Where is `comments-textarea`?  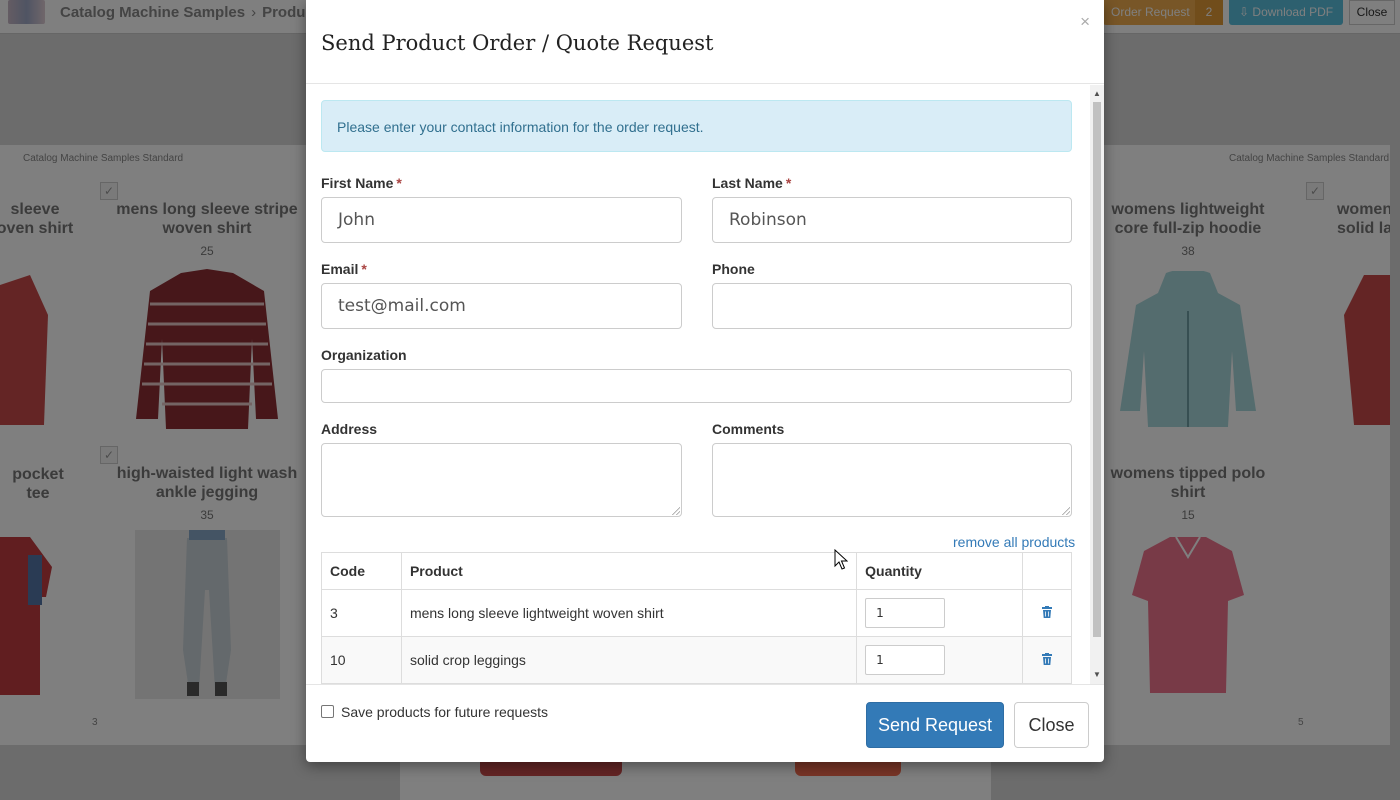 comments-textarea is located at coordinates (892, 480).